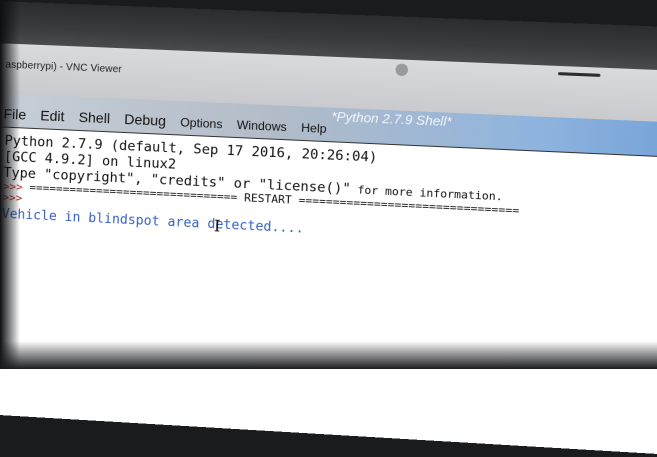  I want to click on photo-bottom-shadow, so click(328, 355).